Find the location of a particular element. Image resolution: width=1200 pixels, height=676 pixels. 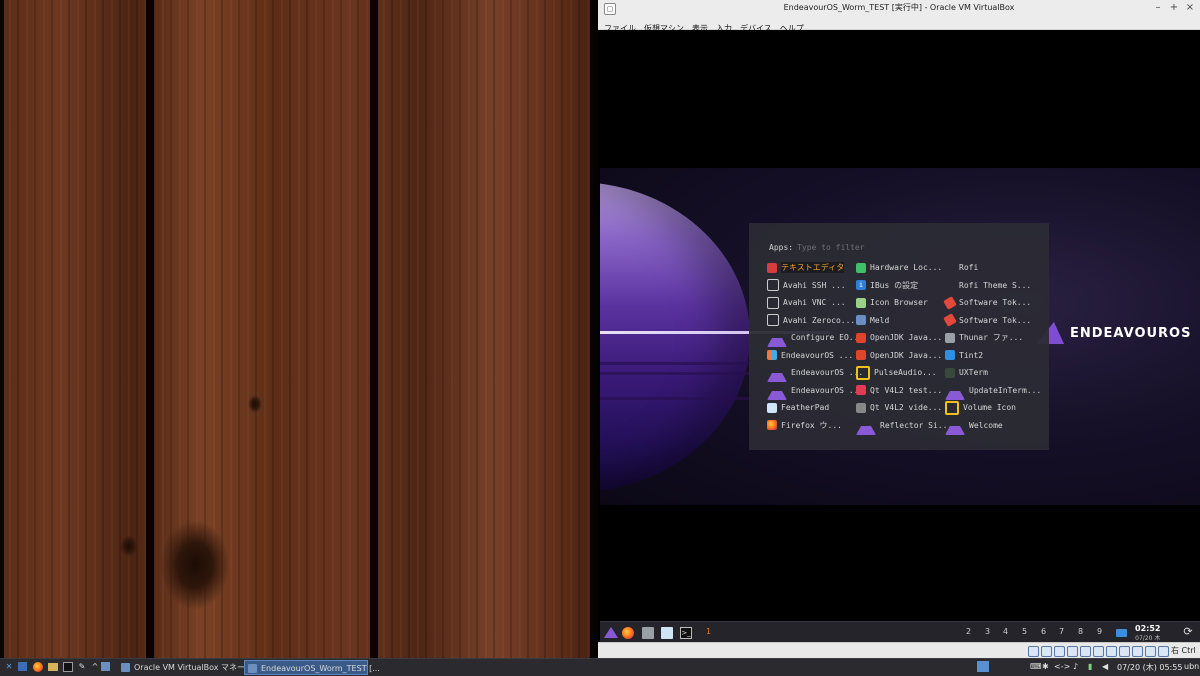

rofi-prompt: Apps: Type to filter is located at coordinates (817, 247).